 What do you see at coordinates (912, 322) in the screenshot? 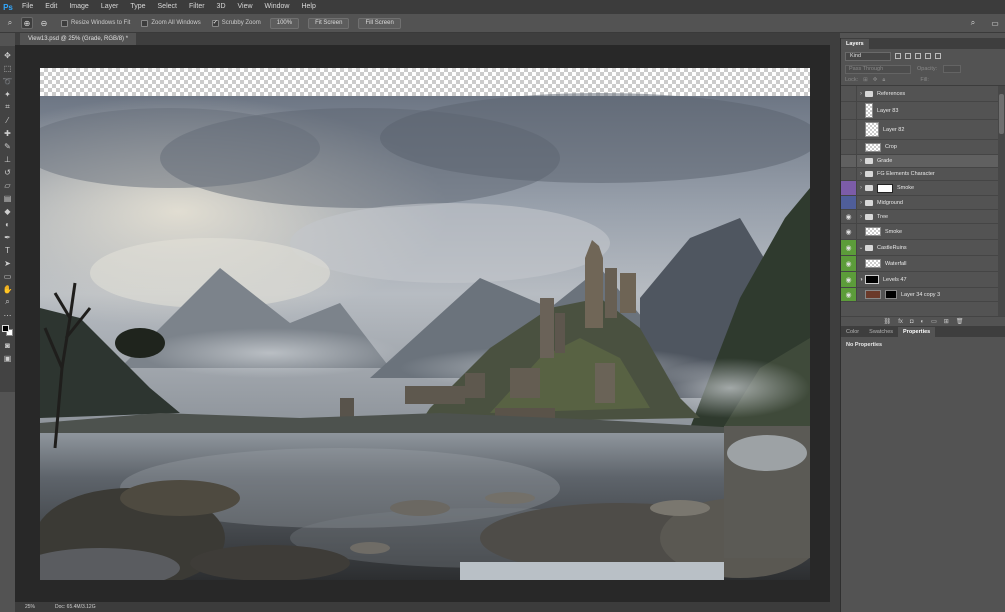
I see `add-mask-icon: ◘` at bounding box center [912, 322].